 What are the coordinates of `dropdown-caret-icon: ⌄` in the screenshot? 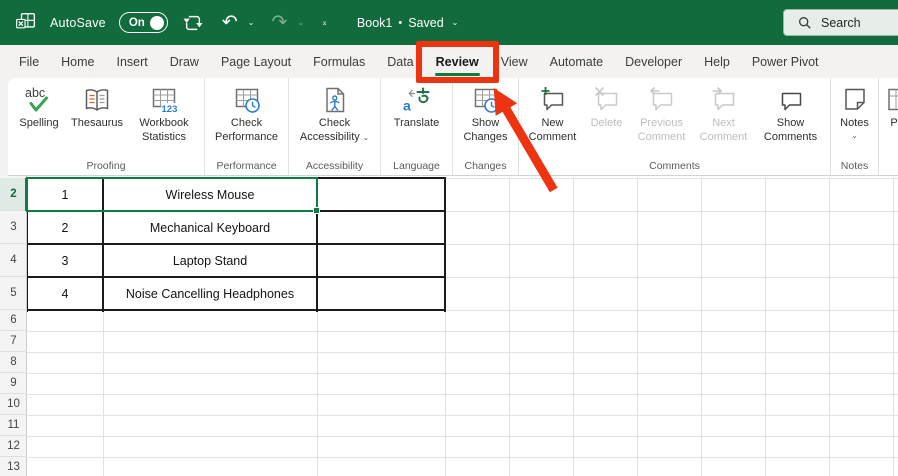 It's located at (366, 137).